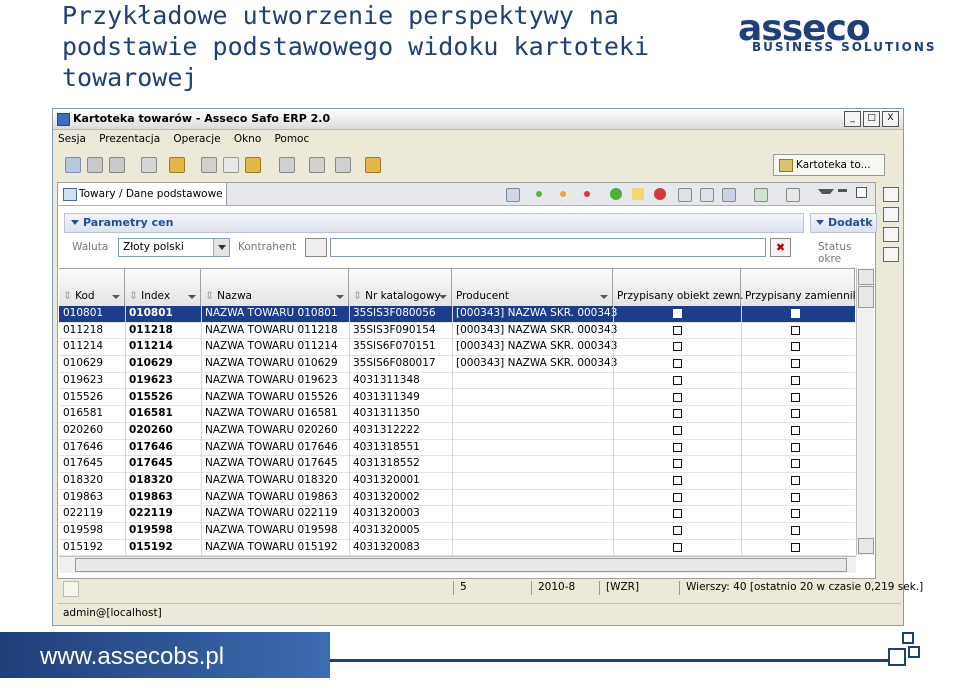 This screenshot has height=691, width=959. Describe the element at coordinates (149, 165) in the screenshot. I see `print-icon` at that location.